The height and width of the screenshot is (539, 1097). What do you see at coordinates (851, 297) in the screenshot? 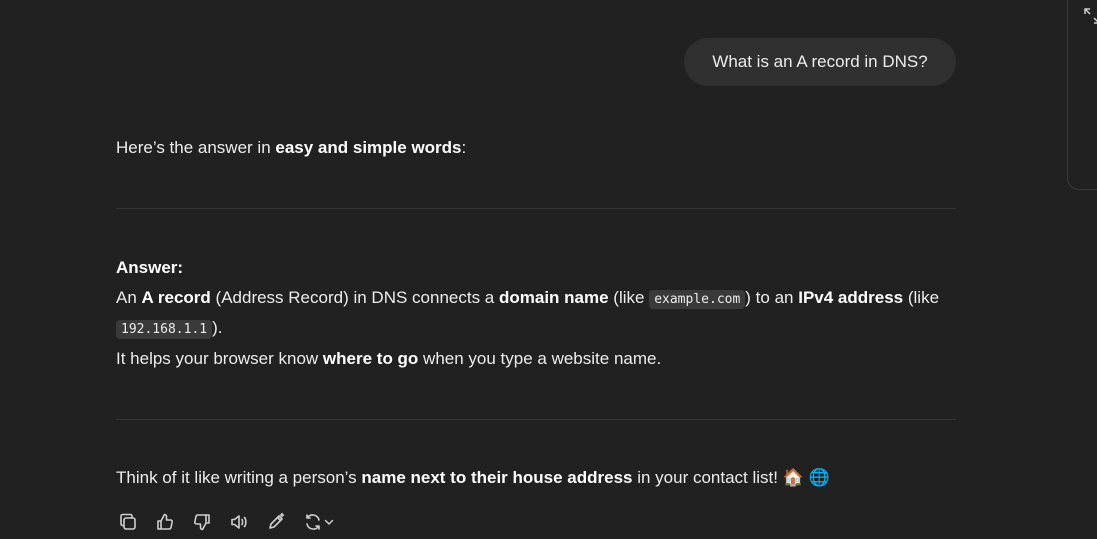
I see `bold-text: IPv4 address` at bounding box center [851, 297].